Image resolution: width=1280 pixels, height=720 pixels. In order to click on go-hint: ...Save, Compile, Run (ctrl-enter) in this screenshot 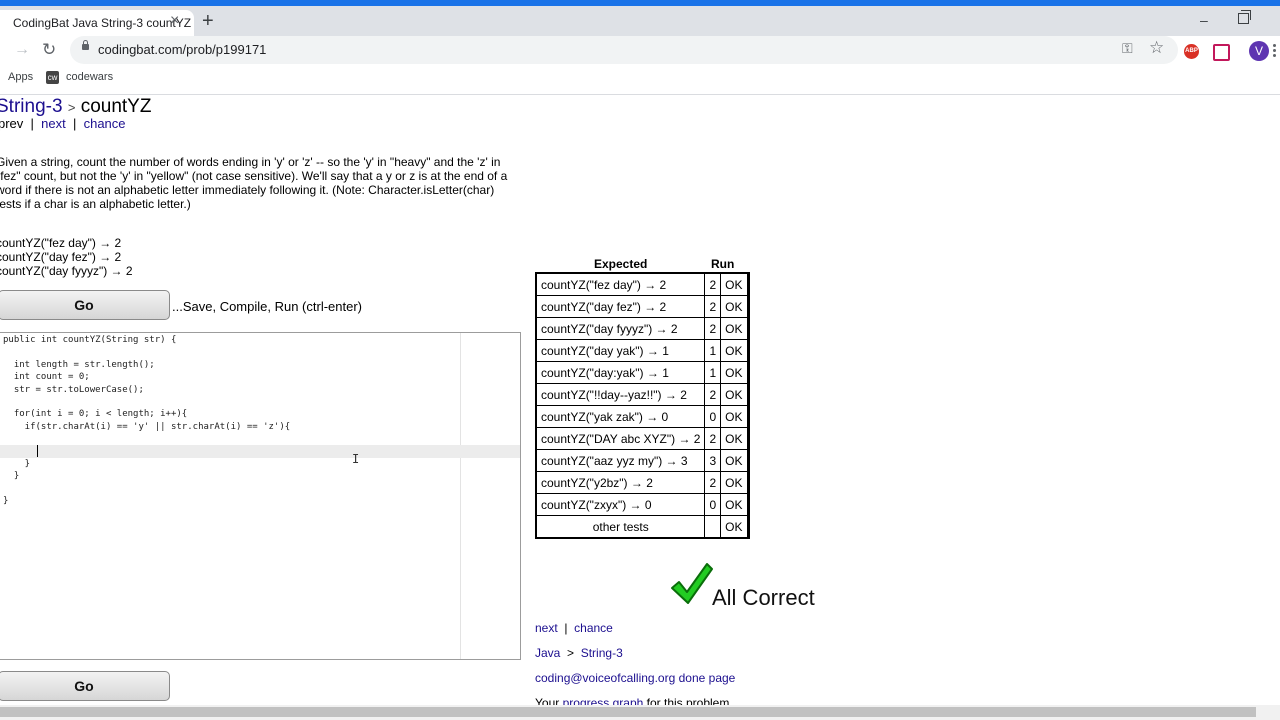, I will do `click(267, 306)`.